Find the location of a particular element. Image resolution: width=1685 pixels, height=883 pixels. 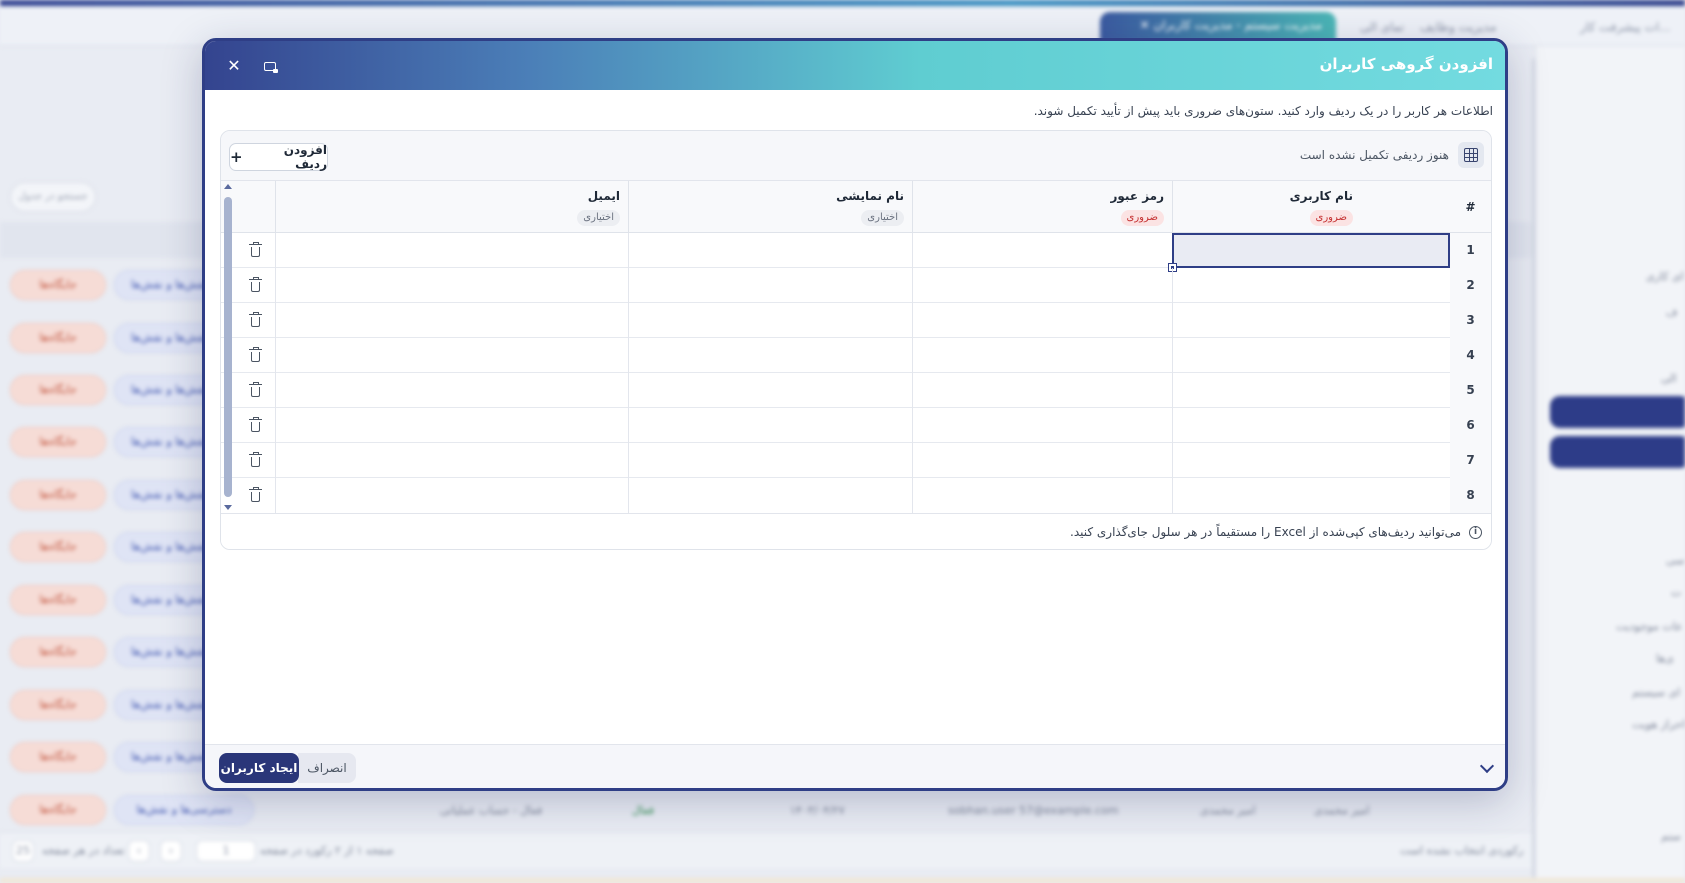

required-badge: ضروری is located at coordinates (1331, 218).